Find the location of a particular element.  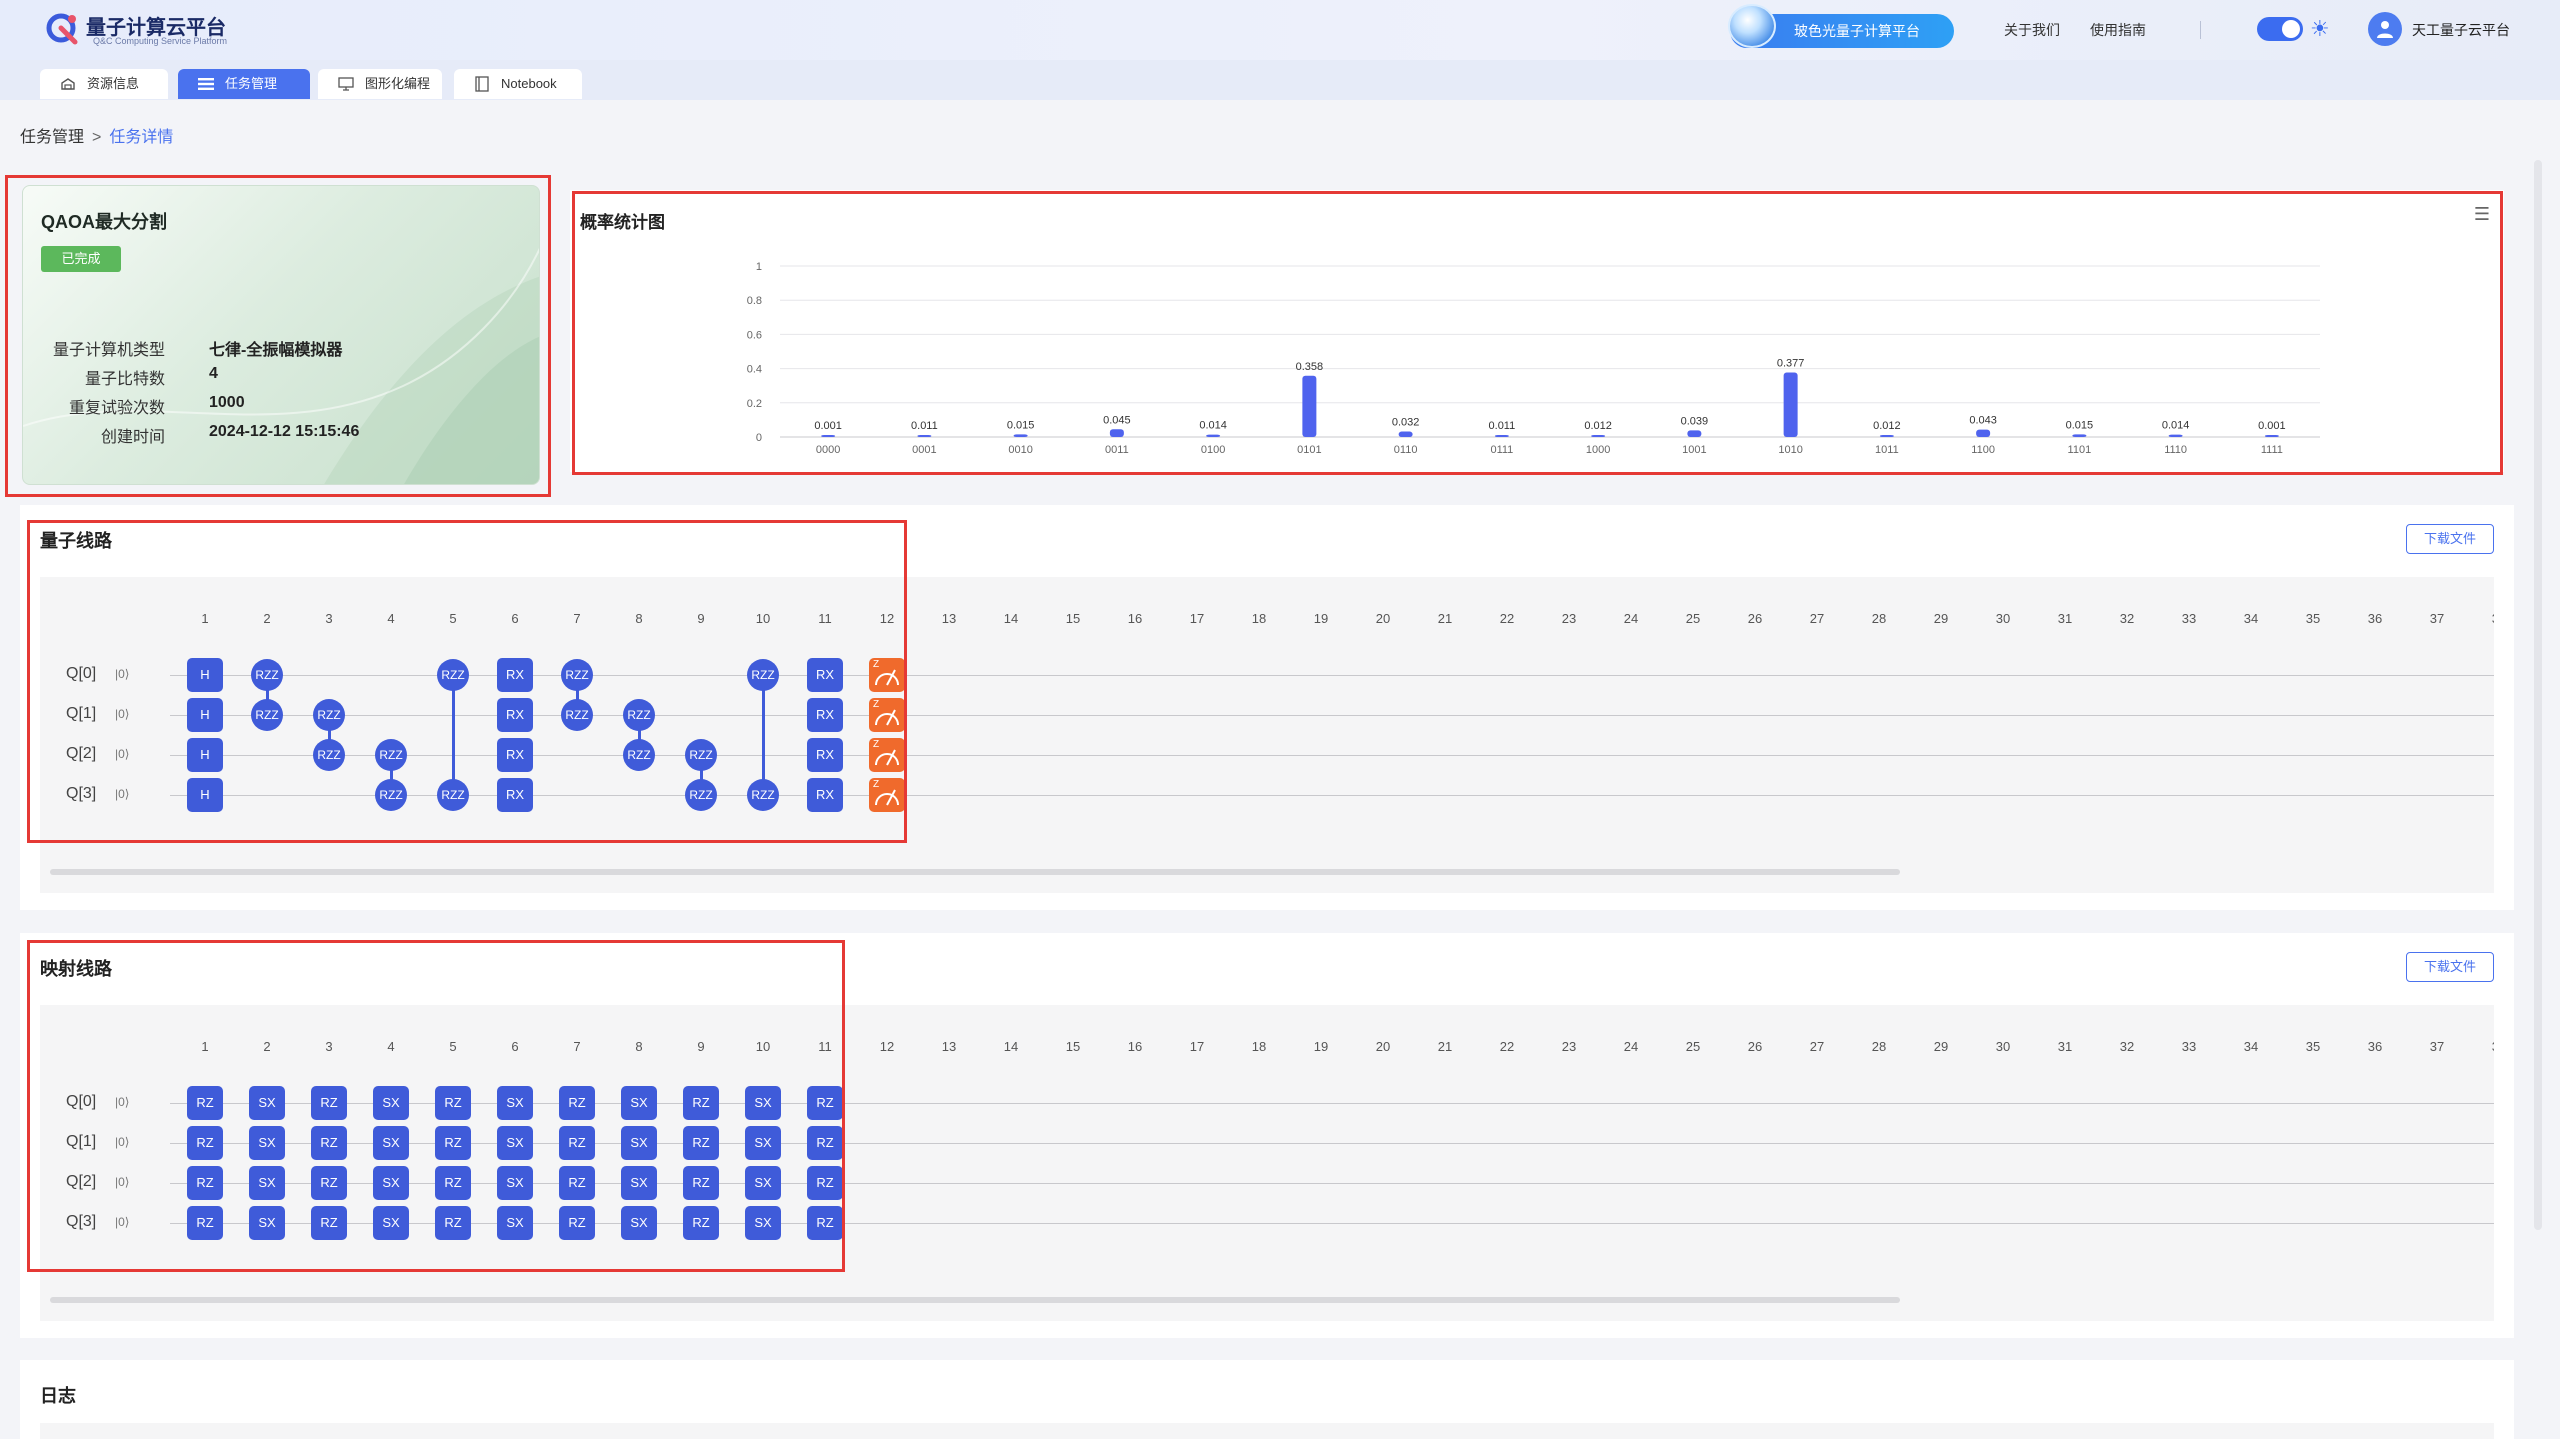

tab-task-management: 任务管理 is located at coordinates (244, 84).